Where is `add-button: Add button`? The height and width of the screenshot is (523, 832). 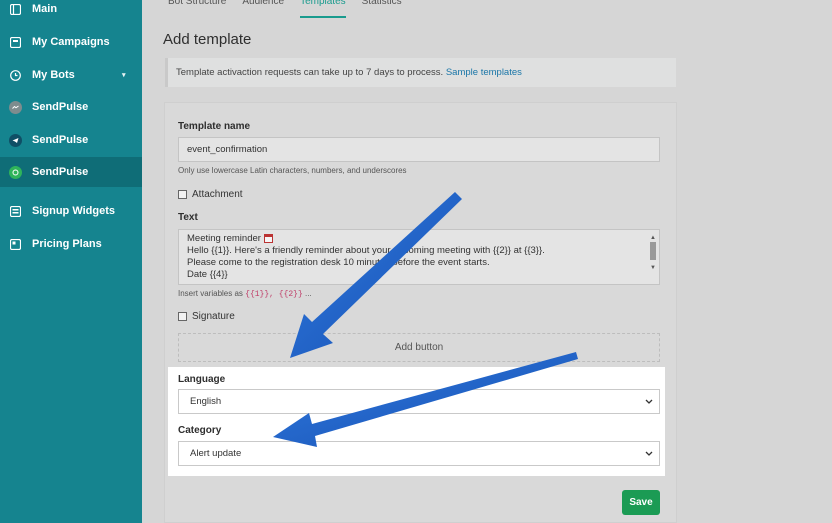 add-button: Add button is located at coordinates (419, 347).